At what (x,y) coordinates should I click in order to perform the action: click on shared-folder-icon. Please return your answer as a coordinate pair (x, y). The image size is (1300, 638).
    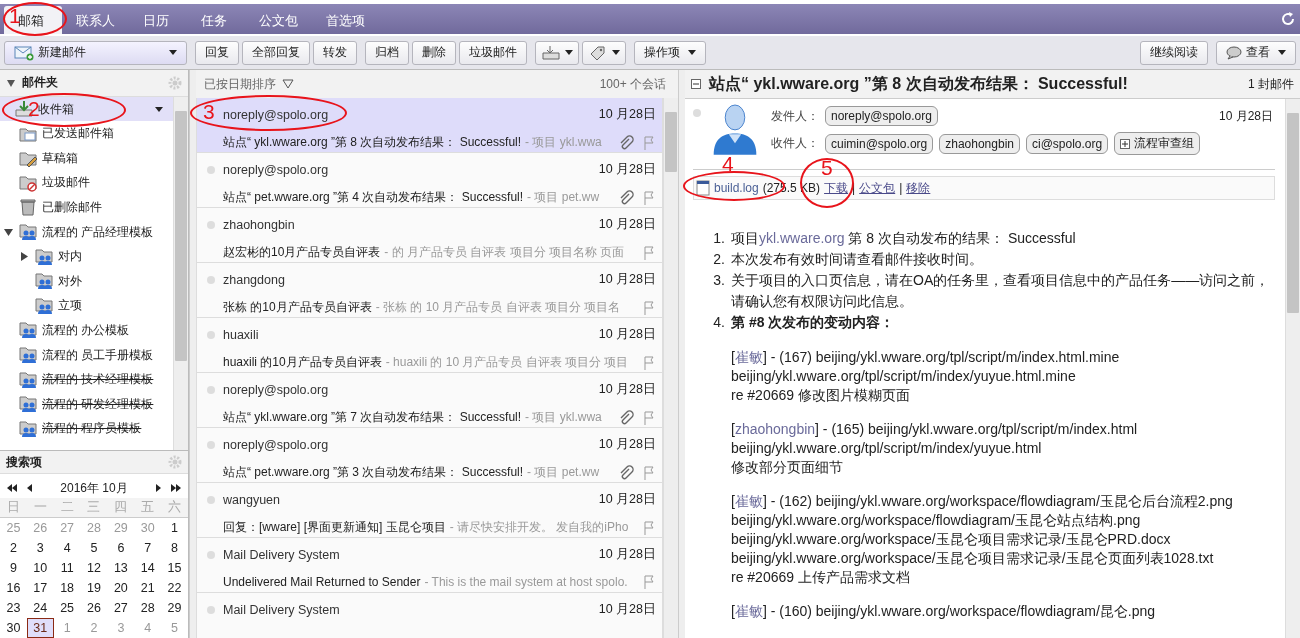
    Looking at the image, I should click on (44, 305).